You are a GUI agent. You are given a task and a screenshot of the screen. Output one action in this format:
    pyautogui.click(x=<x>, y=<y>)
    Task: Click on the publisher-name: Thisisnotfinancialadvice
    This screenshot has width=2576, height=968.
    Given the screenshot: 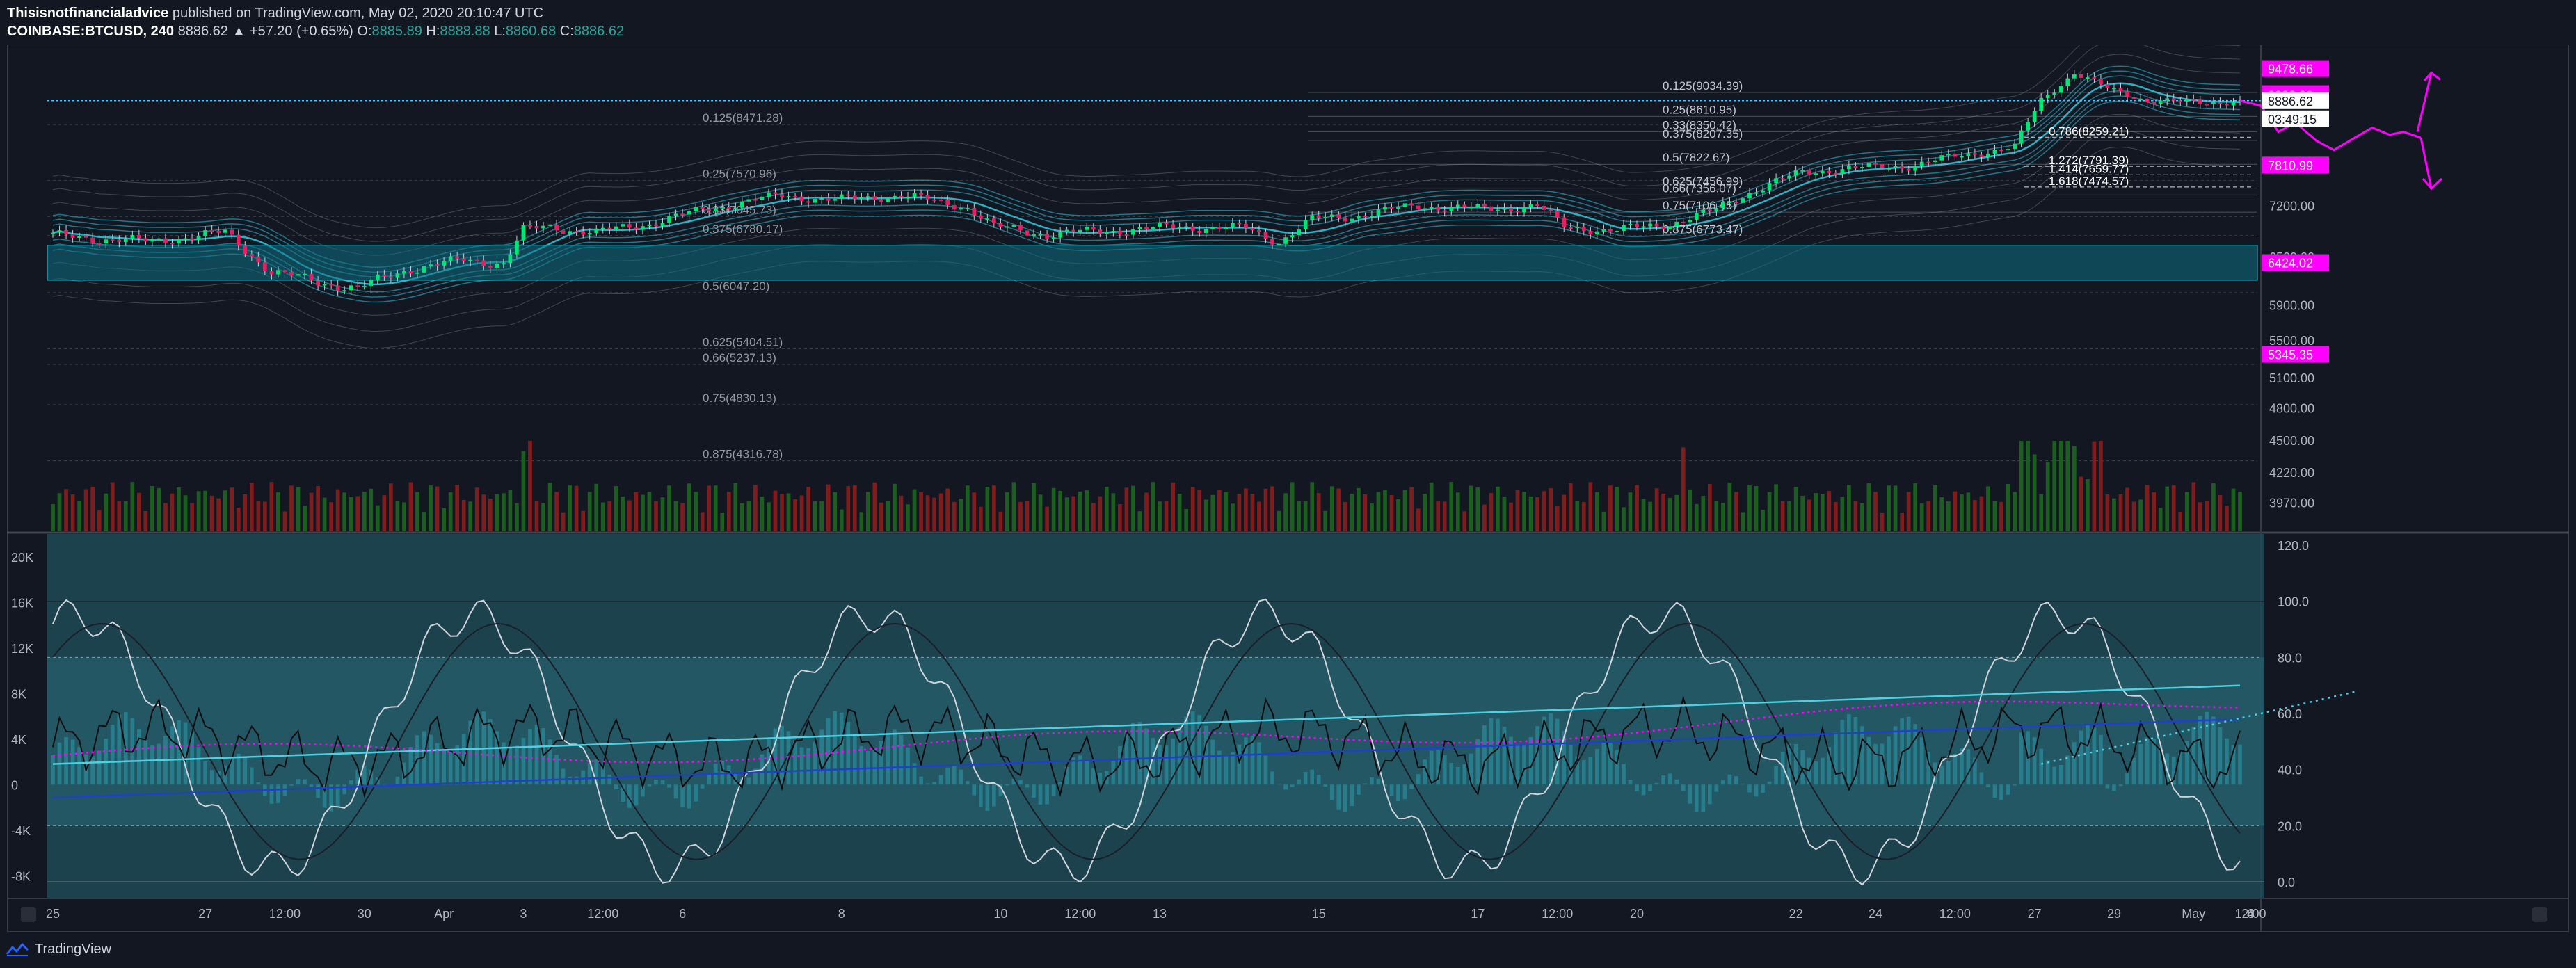 What is the action you would take?
    pyautogui.click(x=87, y=13)
    